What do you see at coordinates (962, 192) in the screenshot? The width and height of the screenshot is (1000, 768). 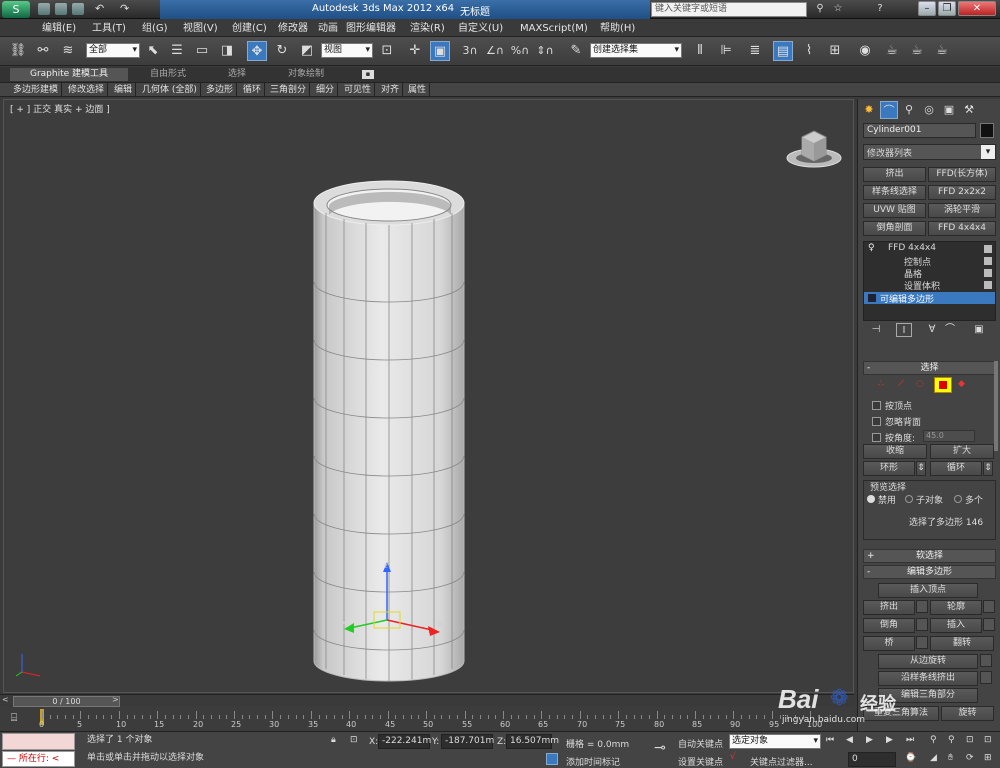 I see `mod-ffd-2x2x2-button: FFD 2x2x2` at bounding box center [962, 192].